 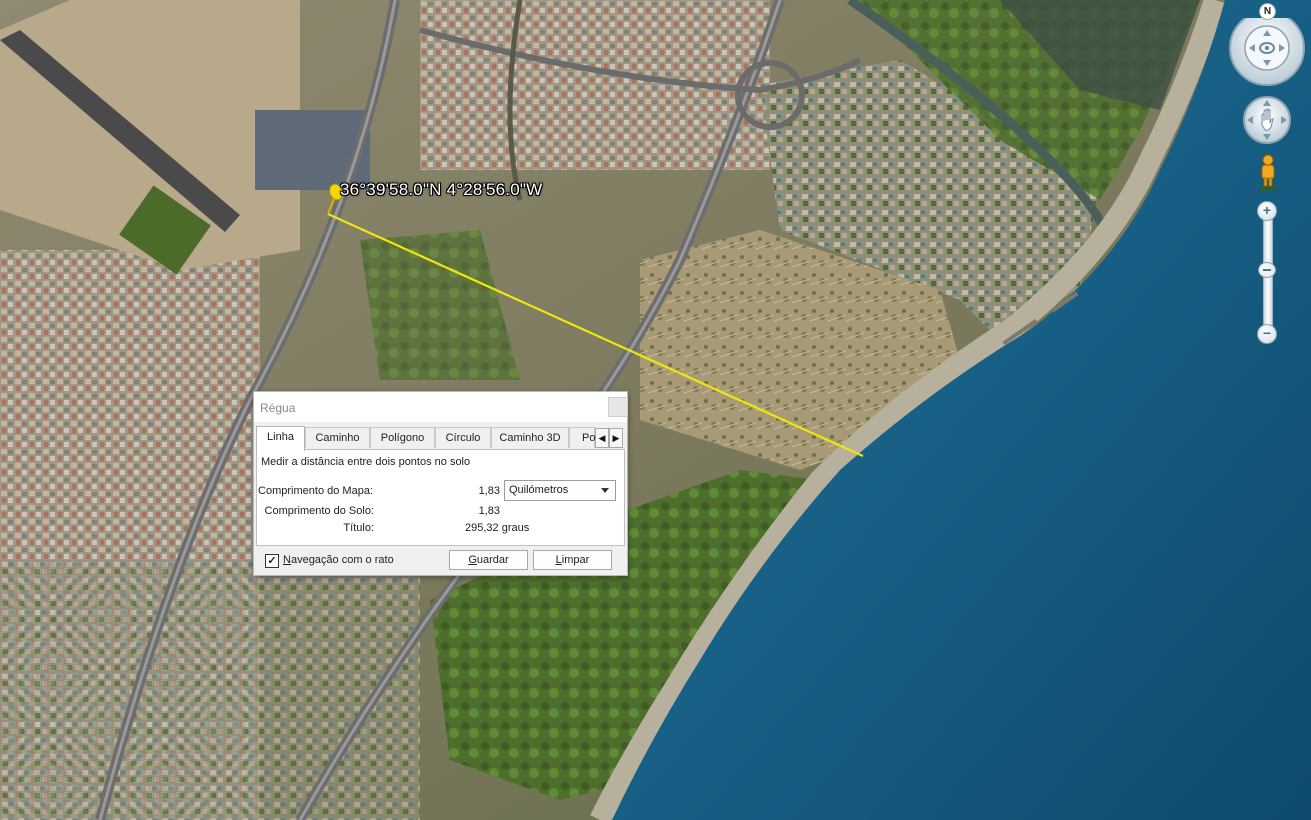 I want to click on heading-label: Título:, so click(x=358, y=528).